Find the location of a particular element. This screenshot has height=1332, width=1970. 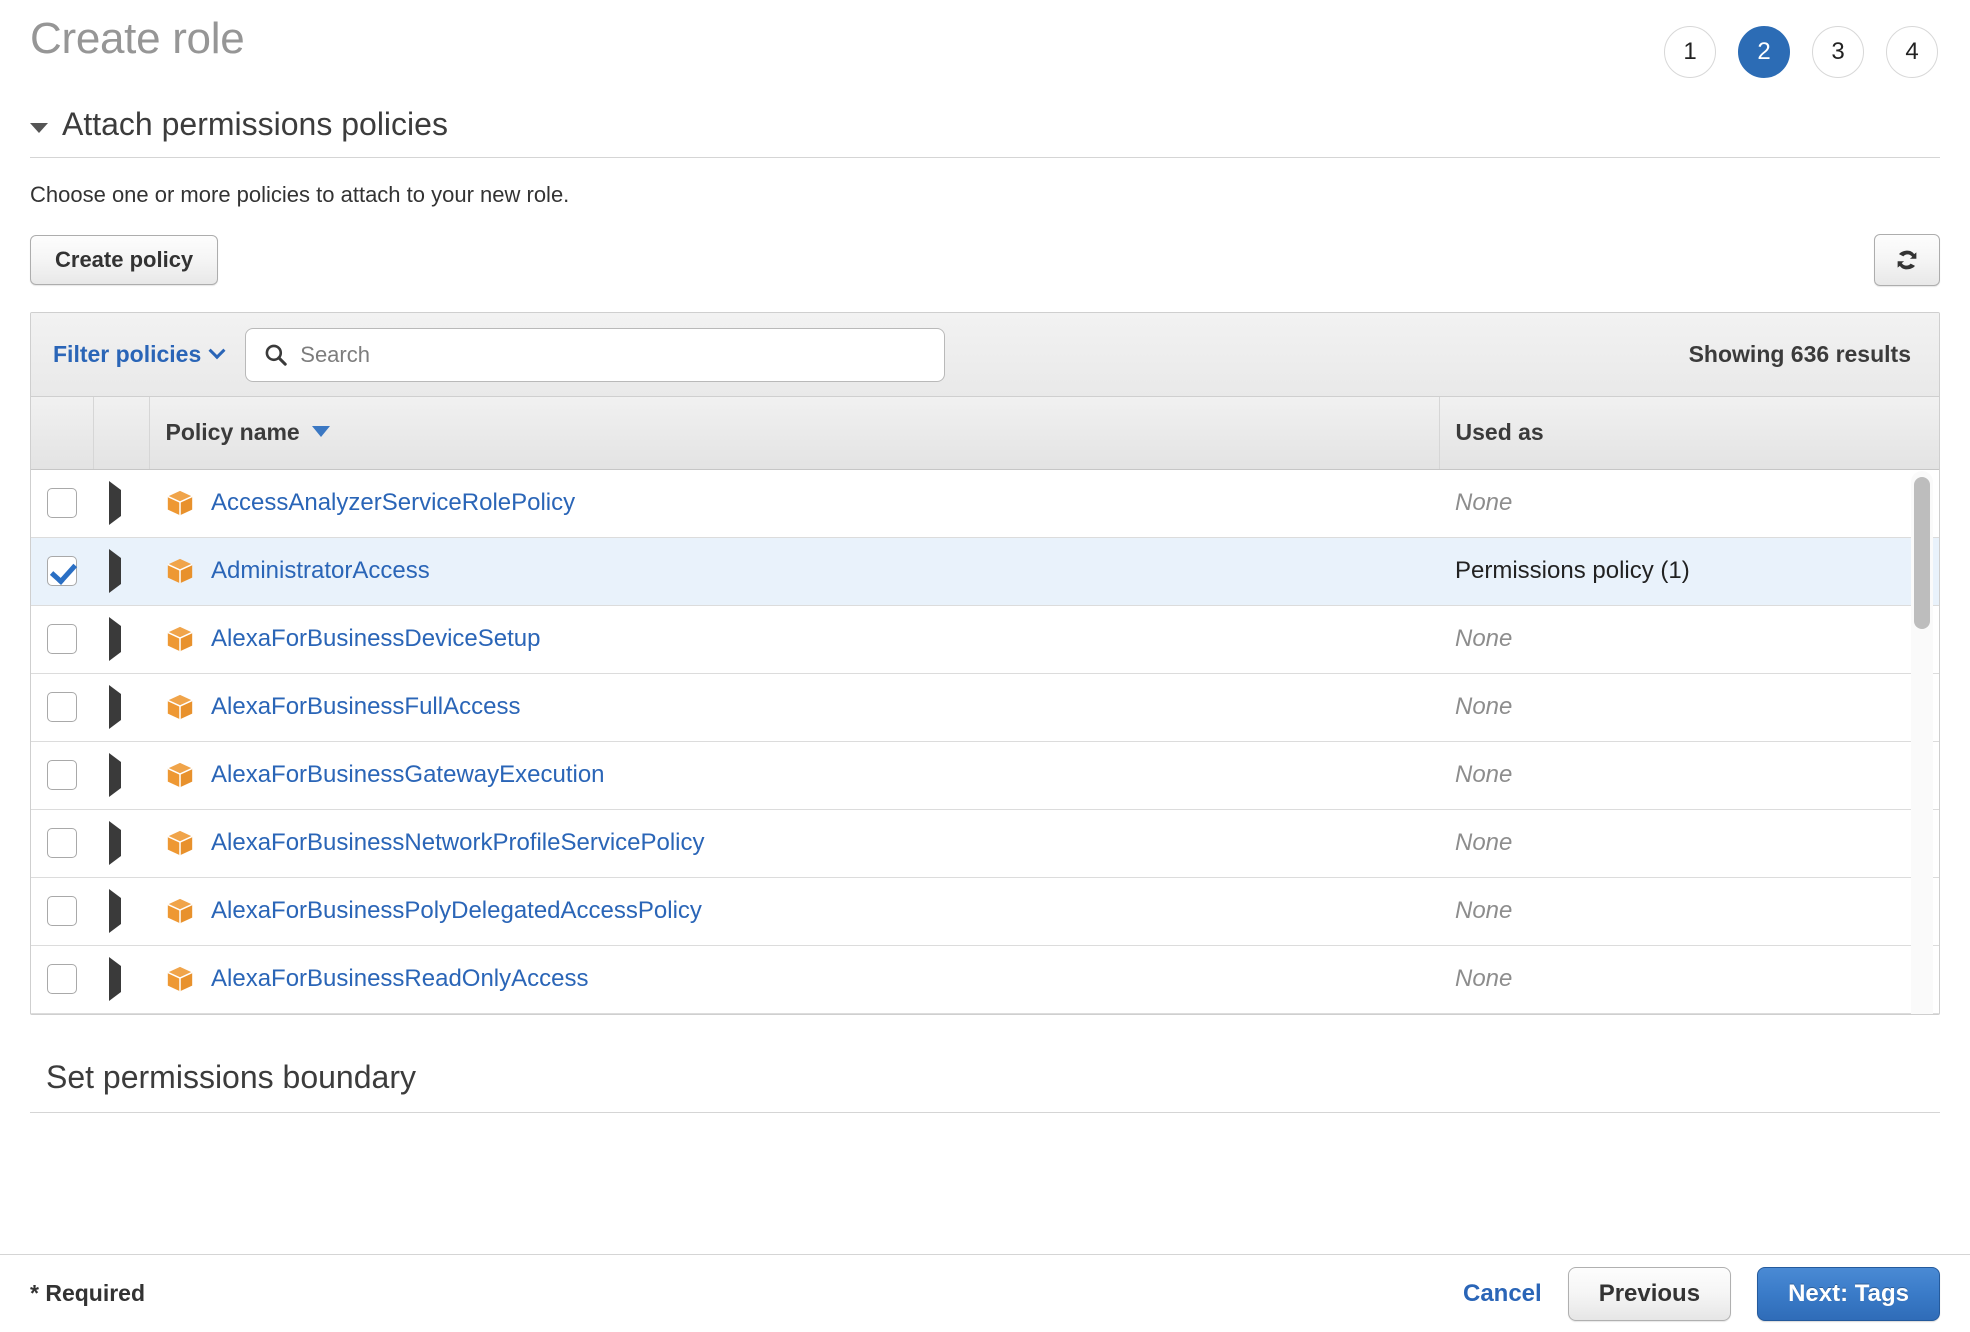

row-policy-name-cell: AdministratorAccess is located at coordinates (794, 571).